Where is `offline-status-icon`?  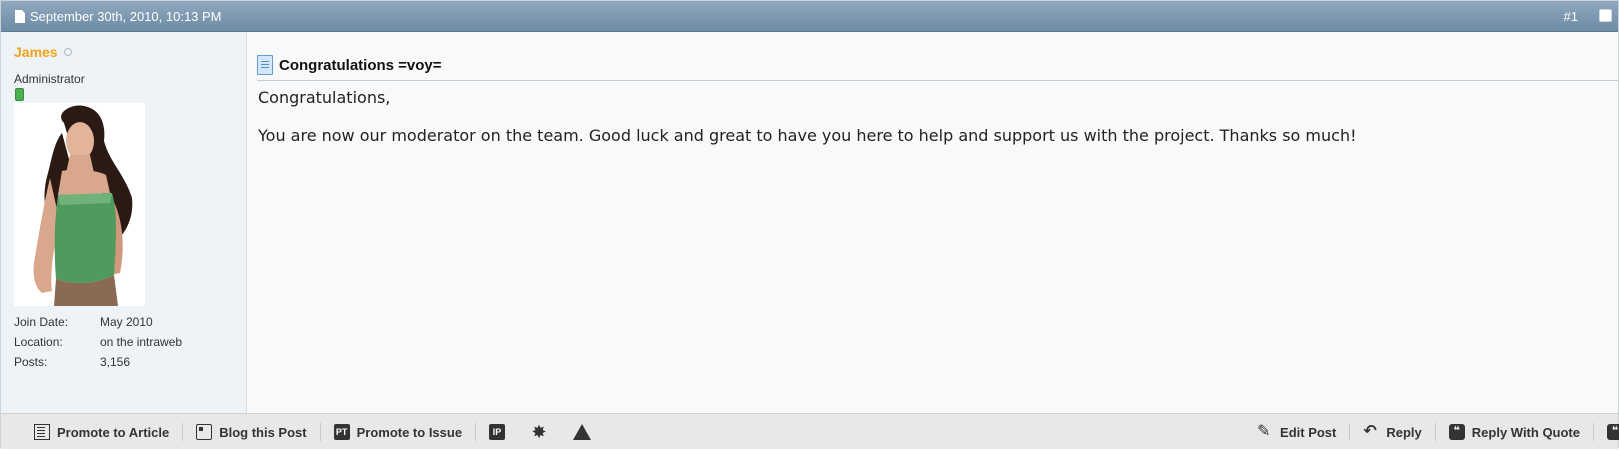
offline-status-icon is located at coordinates (67, 52).